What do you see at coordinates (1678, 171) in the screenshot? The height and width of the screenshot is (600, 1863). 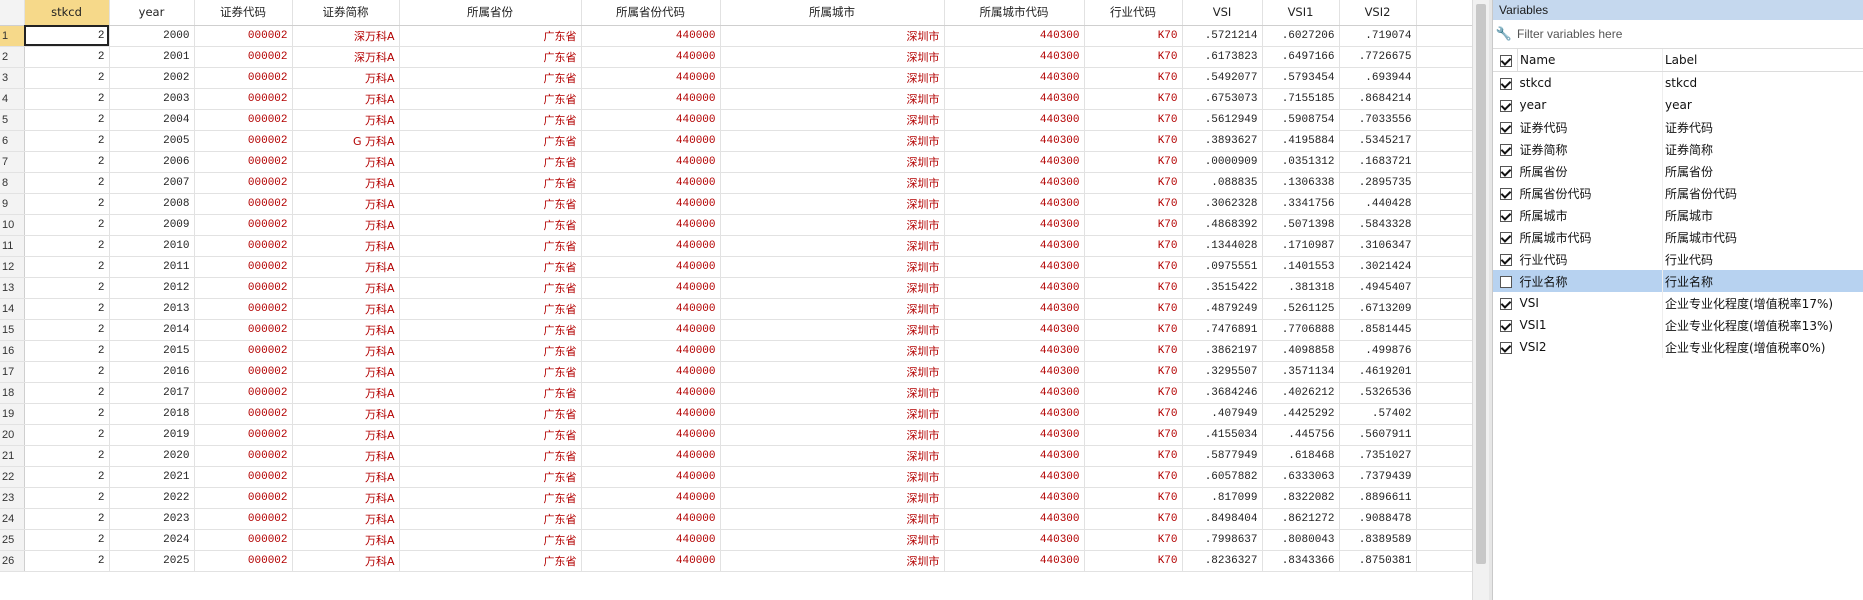 I see `variable-row: 所属省份 所属省份` at bounding box center [1678, 171].